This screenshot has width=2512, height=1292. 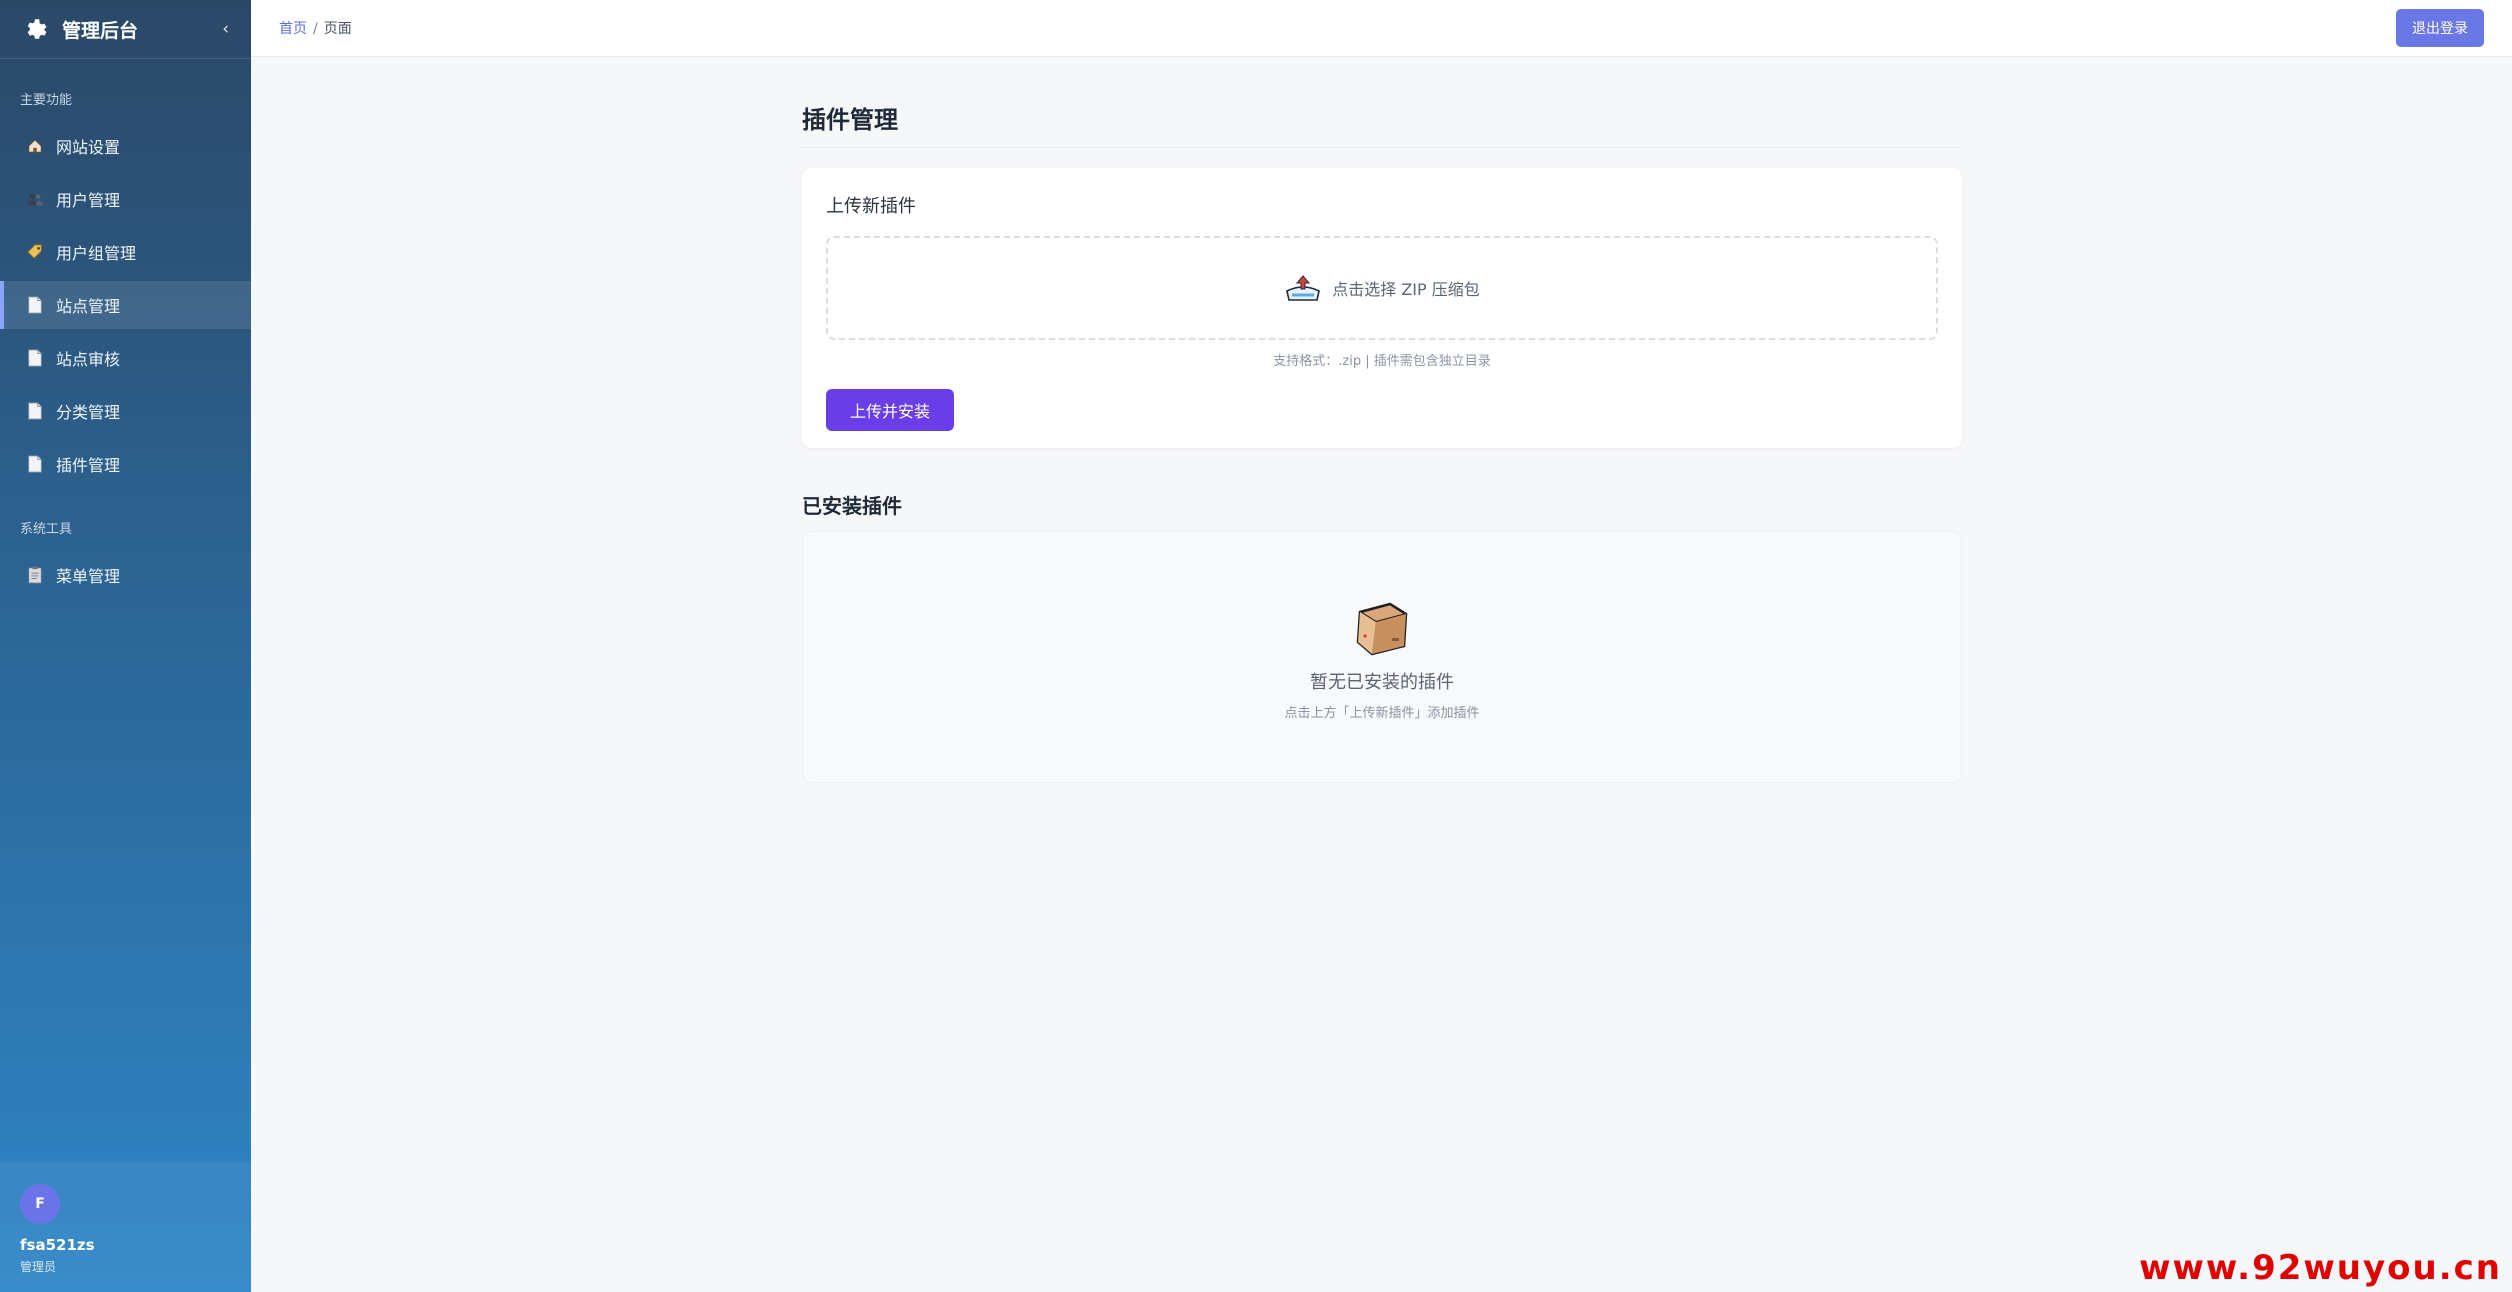 I want to click on gear-icon, so click(x=36, y=29).